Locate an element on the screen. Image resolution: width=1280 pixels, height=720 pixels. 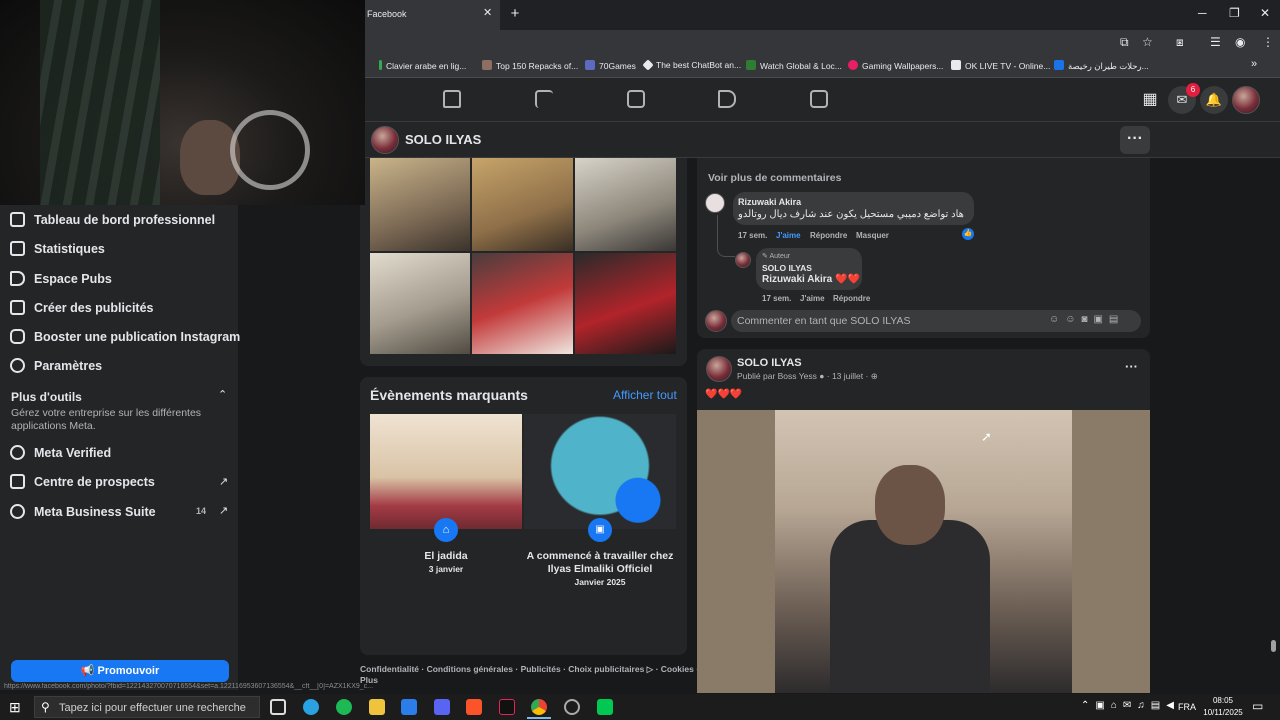
taskbar-search-placeholder: Tapez ici pour effectuer une recherche is located at coordinates (152, 708).